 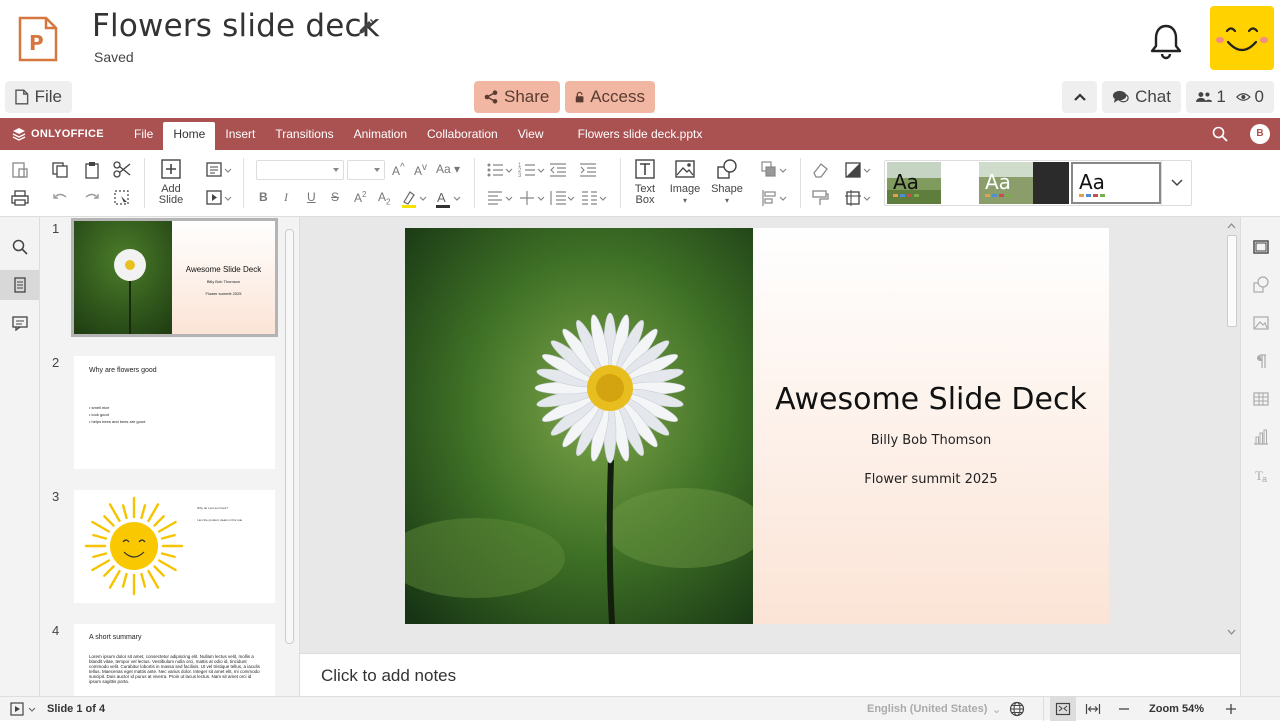 I want to click on users-button: 1 0, so click(x=1230, y=97).